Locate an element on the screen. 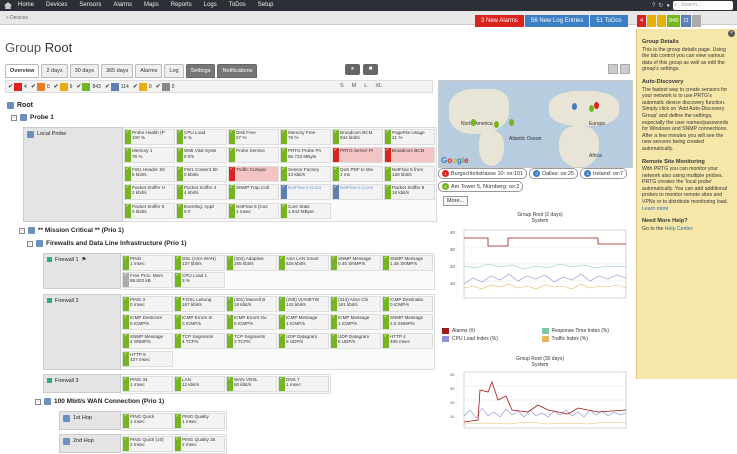  user-icon: ● is located at coordinates (668, 6).